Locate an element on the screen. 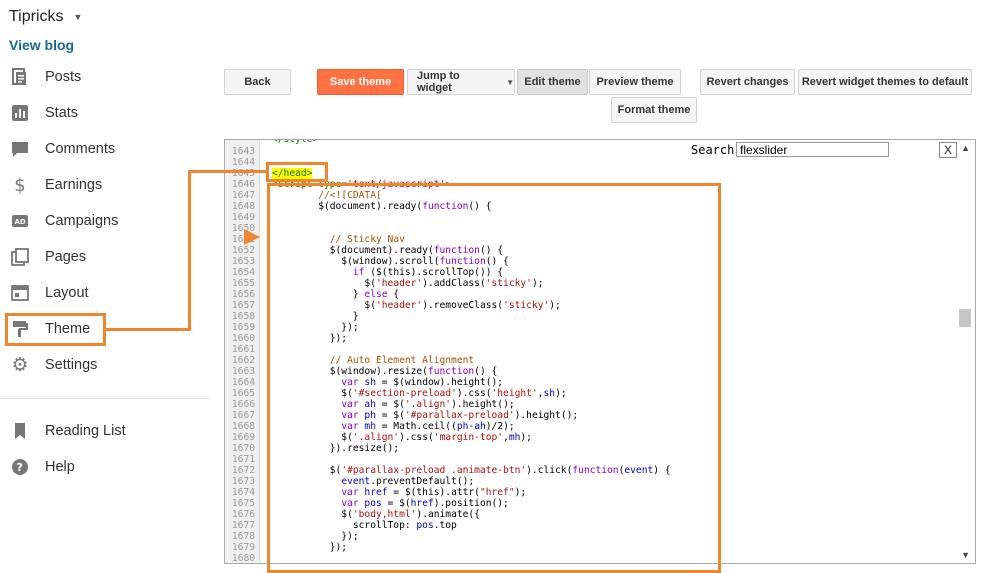 The height and width of the screenshot is (573, 981). stats-icon is located at coordinates (20, 113).